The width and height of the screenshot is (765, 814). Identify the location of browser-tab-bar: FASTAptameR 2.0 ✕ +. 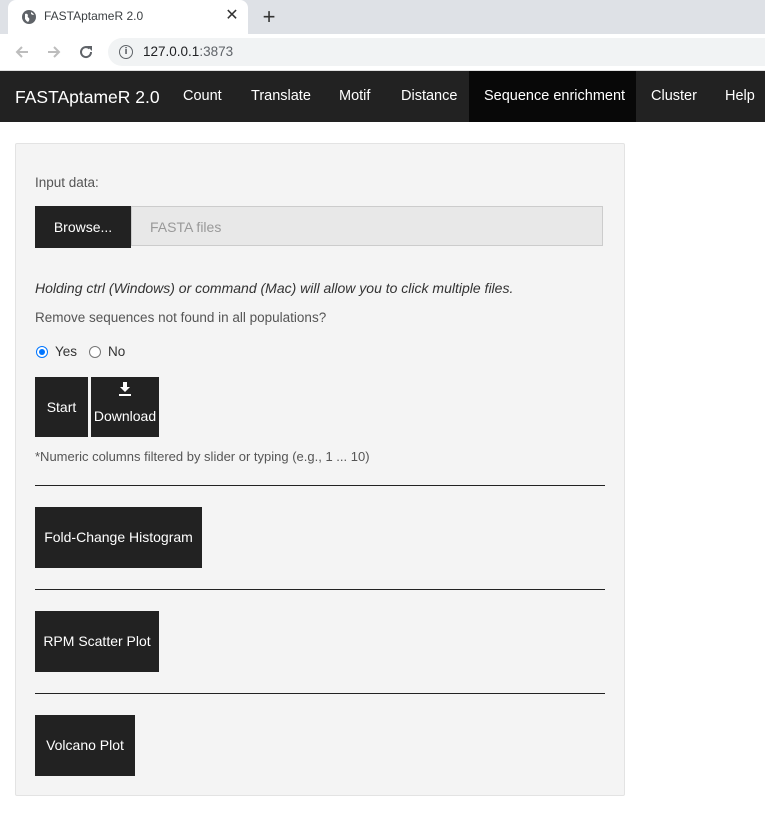
(382, 17).